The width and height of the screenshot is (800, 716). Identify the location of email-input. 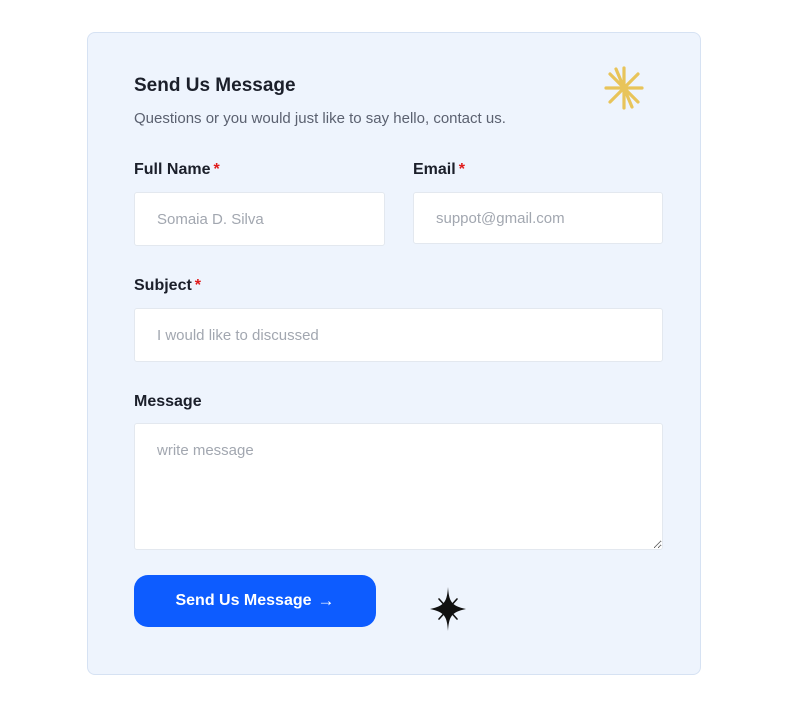
(538, 218).